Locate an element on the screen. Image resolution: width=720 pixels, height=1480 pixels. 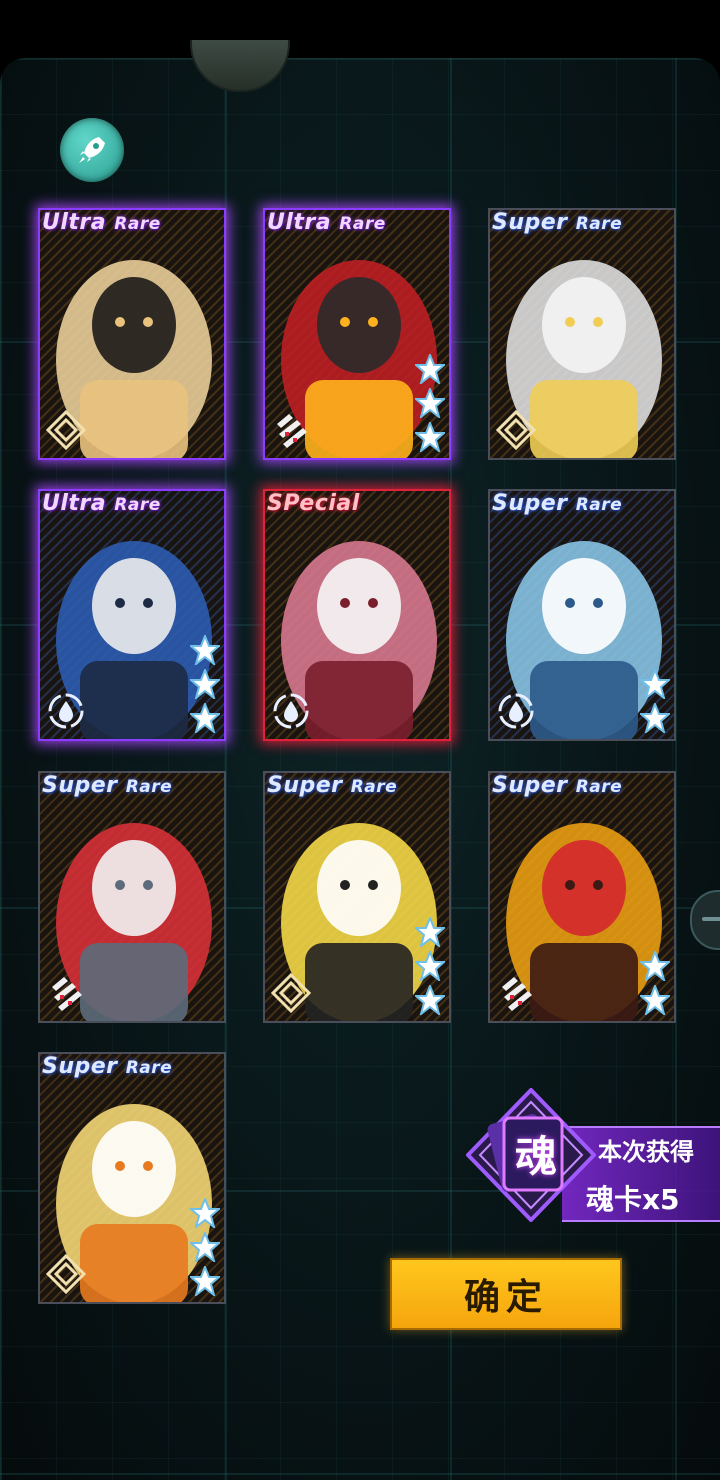
reward-count: 魂卡x5 is located at coordinates (633, 1199).